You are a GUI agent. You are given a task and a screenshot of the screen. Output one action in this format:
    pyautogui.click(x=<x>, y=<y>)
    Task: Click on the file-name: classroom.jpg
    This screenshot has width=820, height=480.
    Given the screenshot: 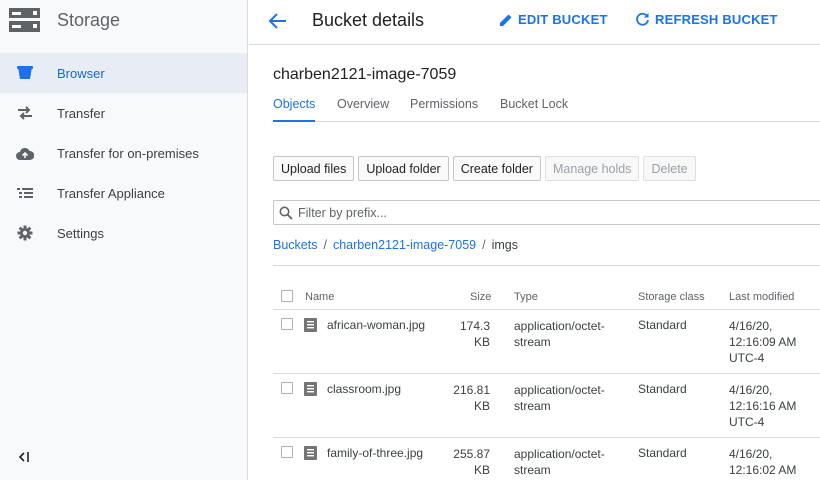 What is the action you would take?
    pyautogui.click(x=364, y=389)
    